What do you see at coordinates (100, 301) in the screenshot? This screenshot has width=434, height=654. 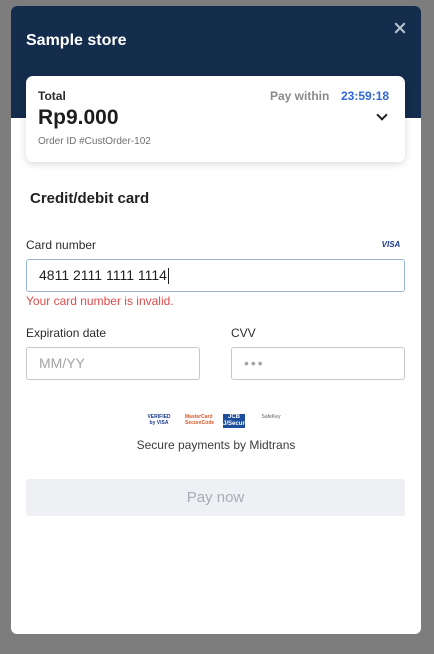 I see `card-number-error: Your card number is invalid.` at bounding box center [100, 301].